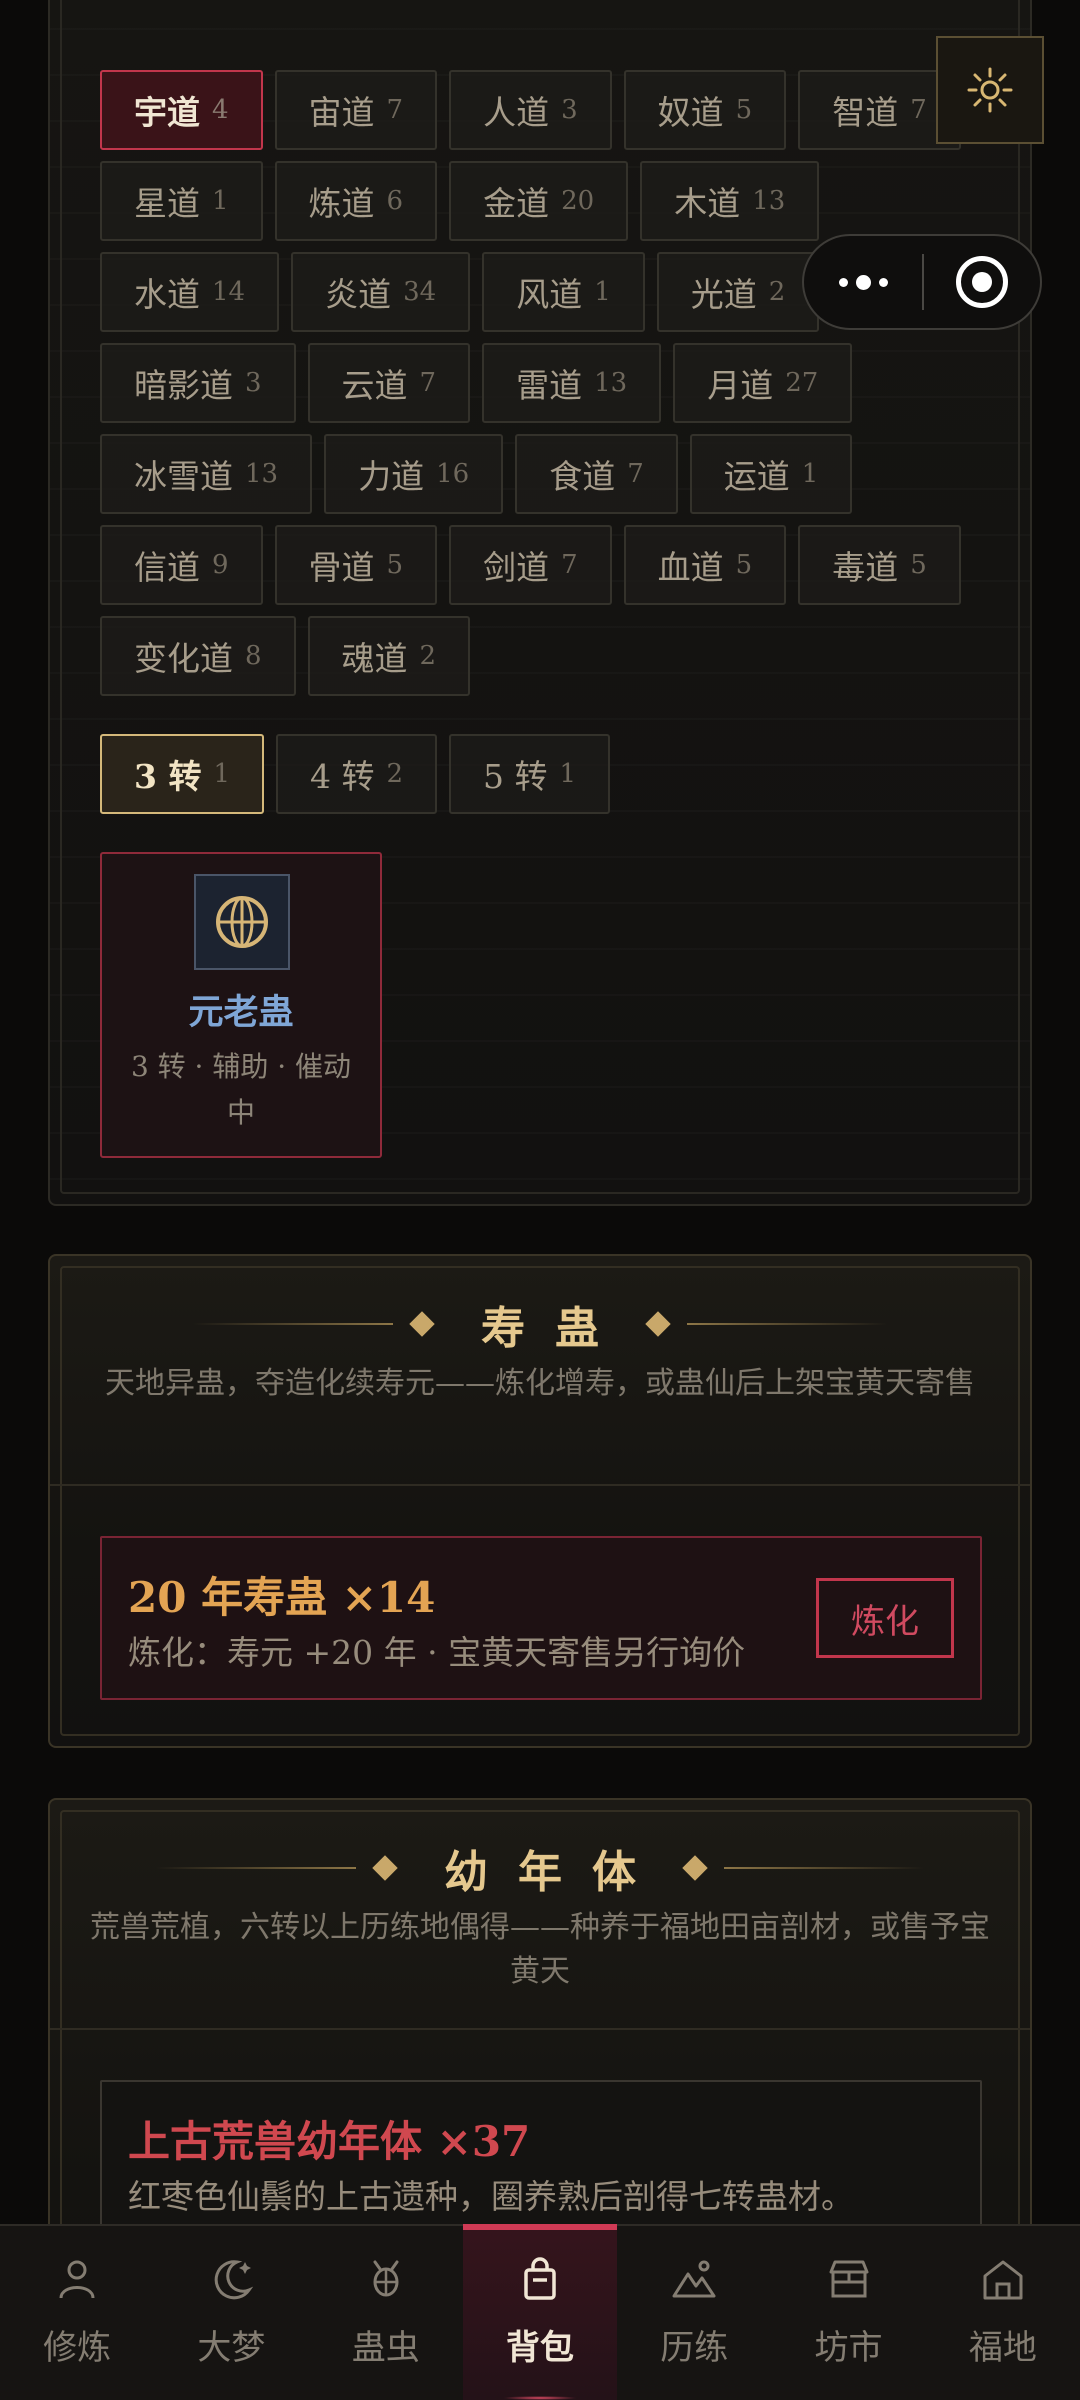  I want to click on dao-filter-chip: 暗影道 3, so click(198, 383).